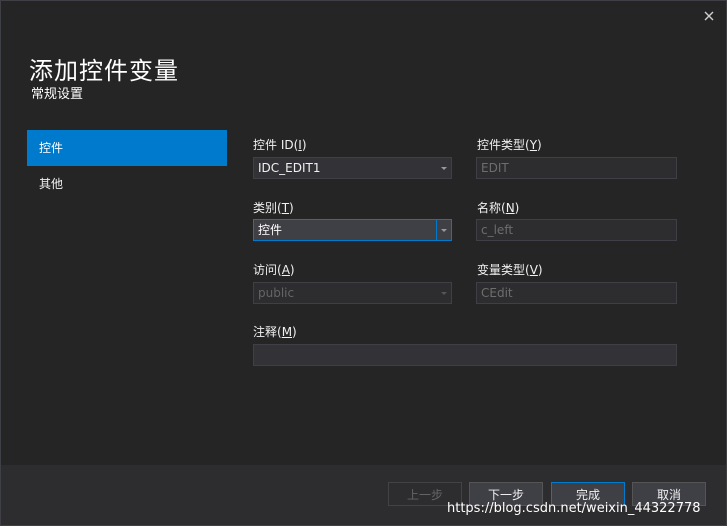 The width and height of the screenshot is (727, 526). I want to click on control-type-field: EDIT, so click(576, 168).